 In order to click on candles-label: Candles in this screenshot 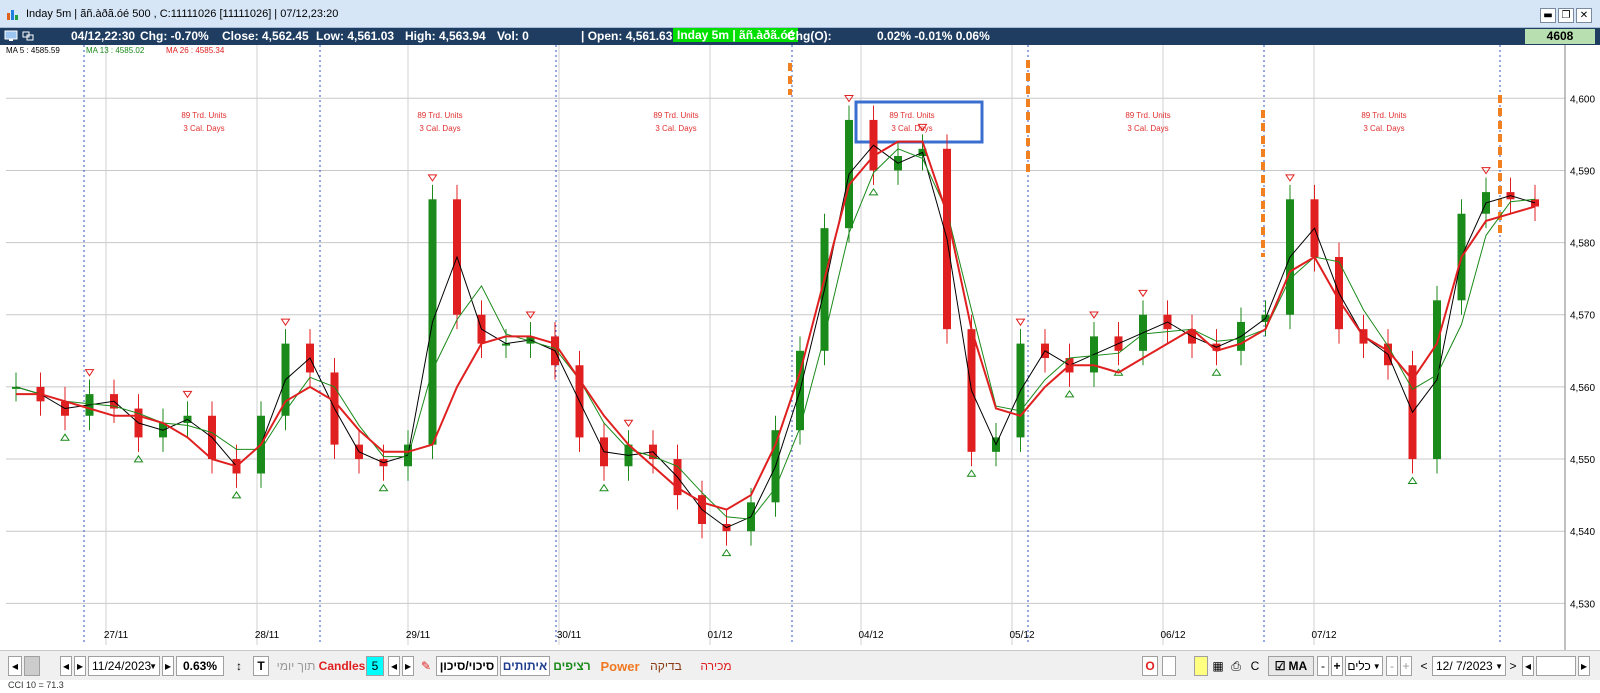, I will do `click(342, 666)`.